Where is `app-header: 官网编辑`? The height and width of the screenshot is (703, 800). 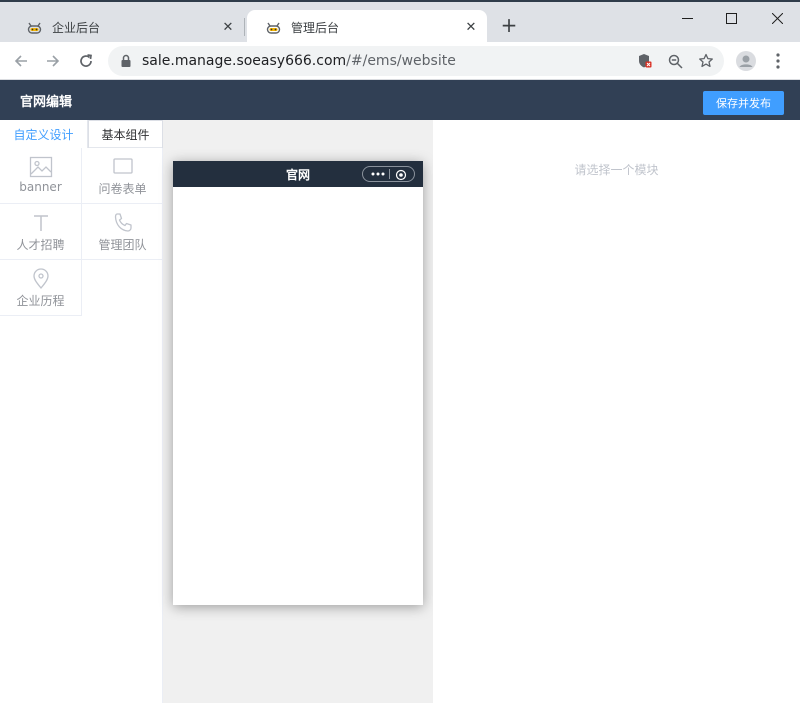
app-header: 官网编辑 is located at coordinates (400, 100).